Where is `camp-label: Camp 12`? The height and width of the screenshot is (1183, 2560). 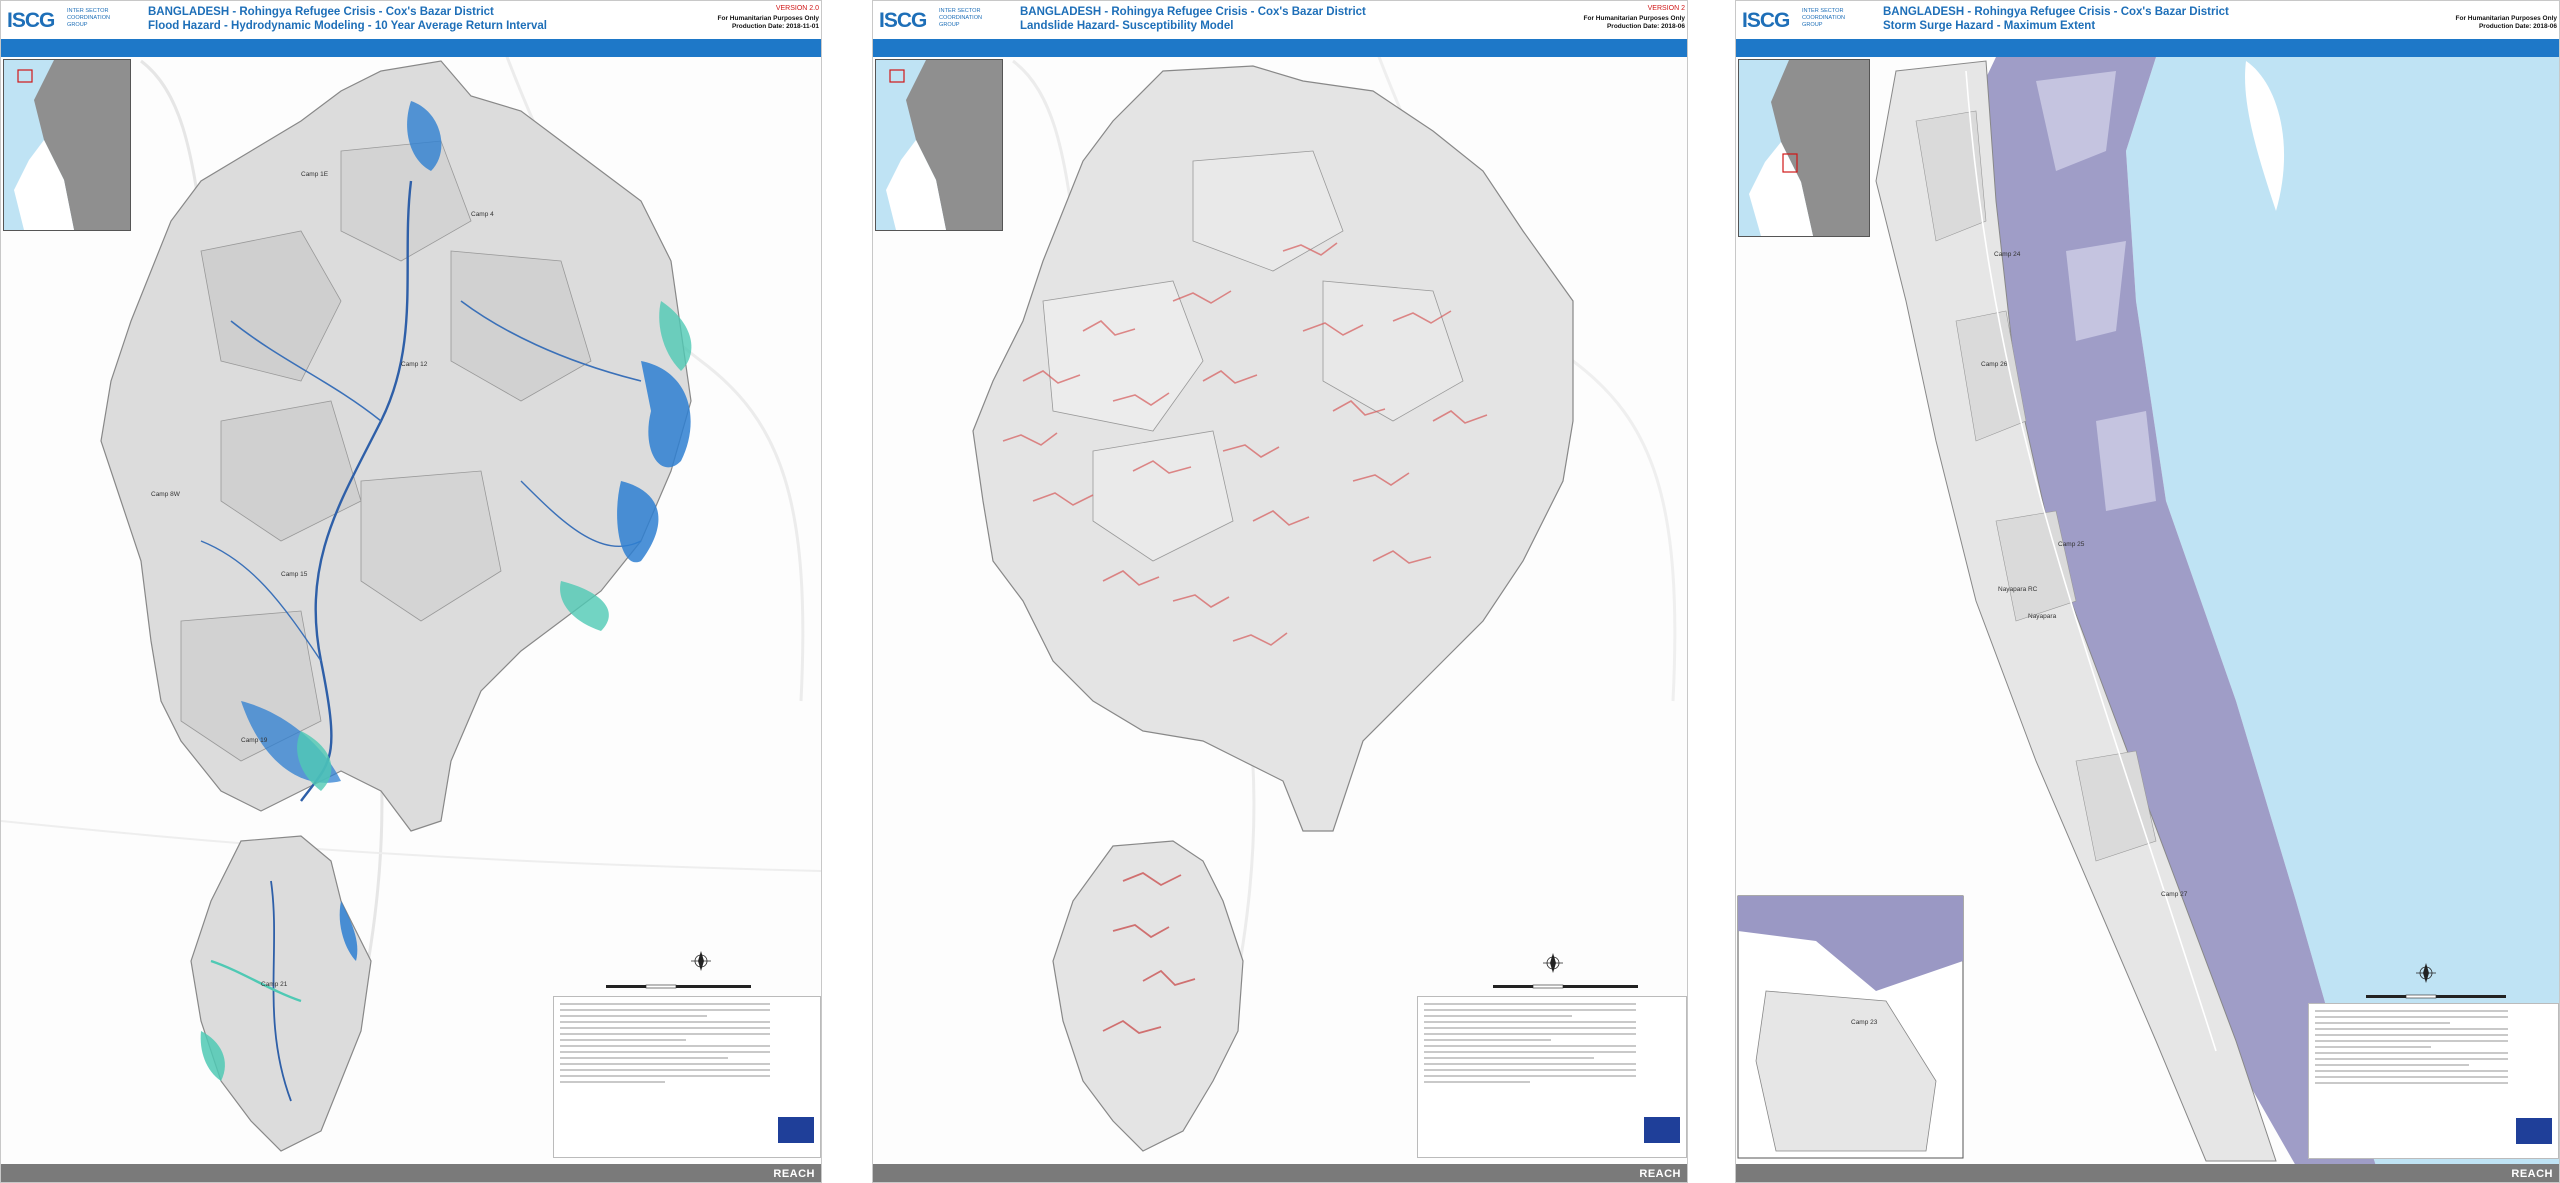
camp-label: Camp 12 is located at coordinates (414, 364).